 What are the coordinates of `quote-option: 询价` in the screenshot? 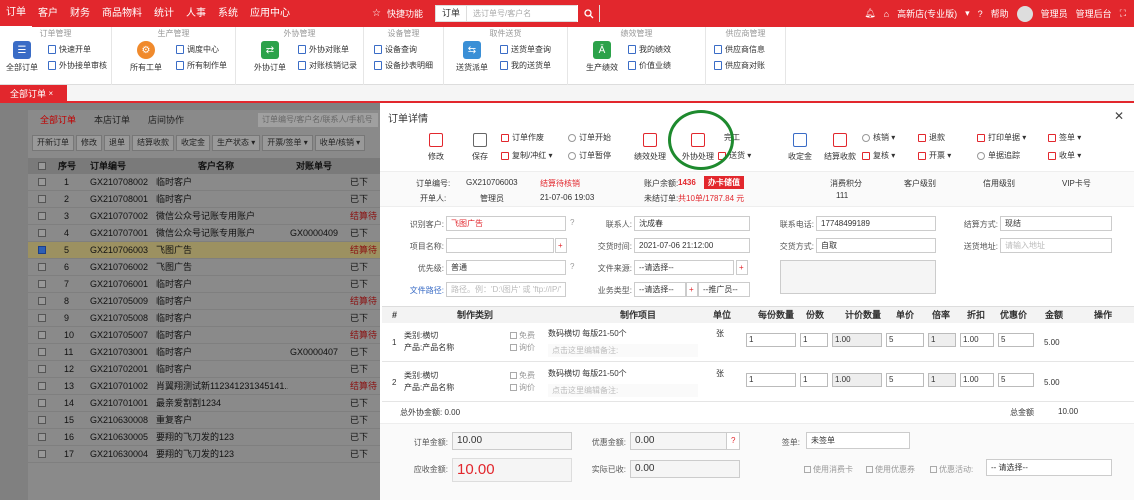 It's located at (522, 387).